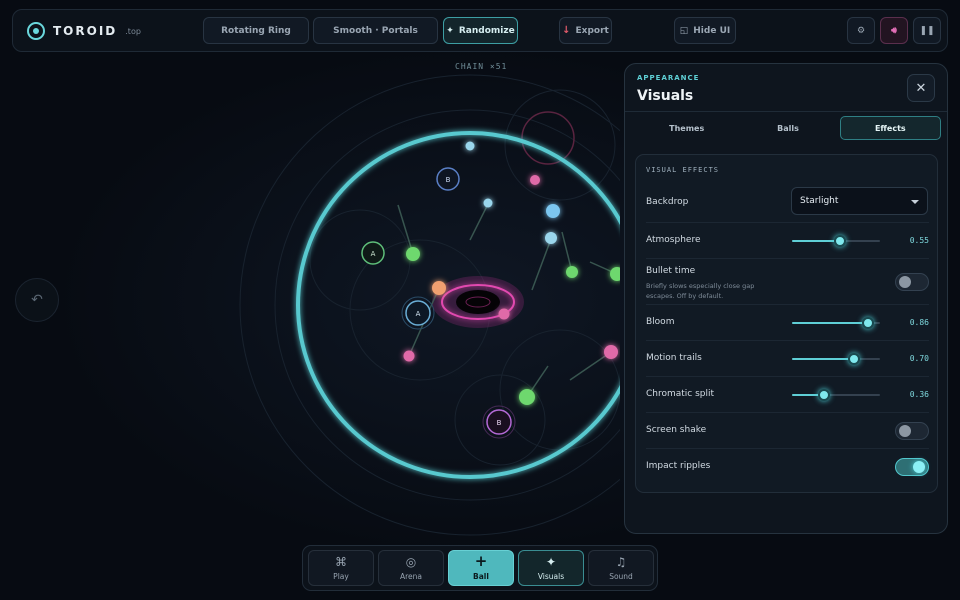 This screenshot has height=600, width=960. I want to click on sound-toggle-button: 🔊︎, so click(894, 30).